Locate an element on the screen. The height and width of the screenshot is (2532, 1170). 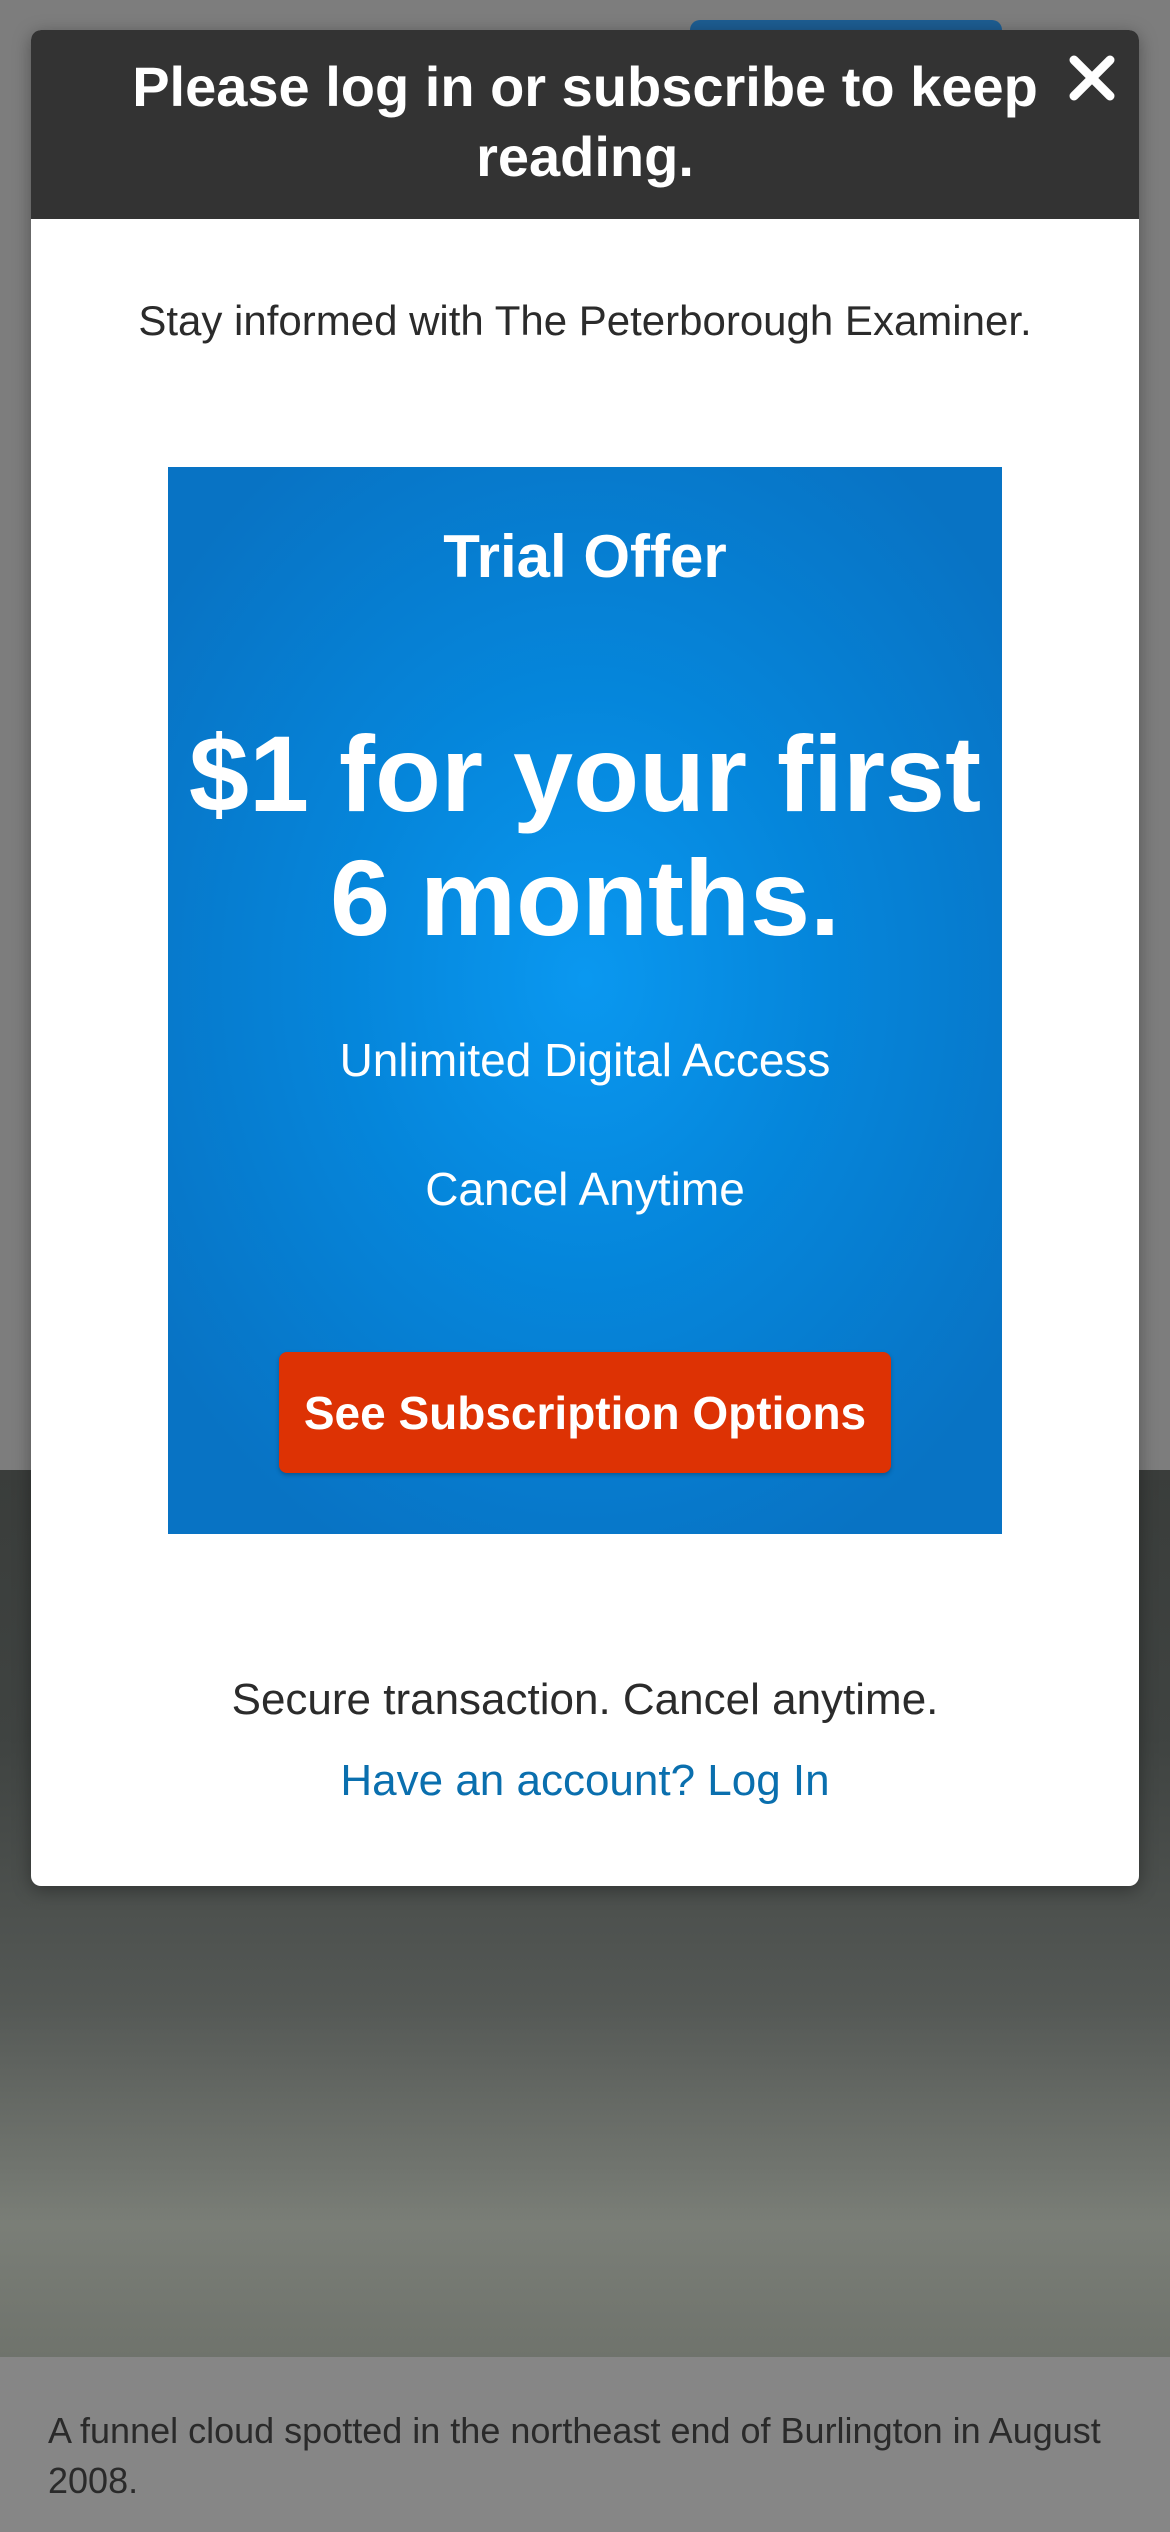
close-button is located at coordinates (1092, 78).